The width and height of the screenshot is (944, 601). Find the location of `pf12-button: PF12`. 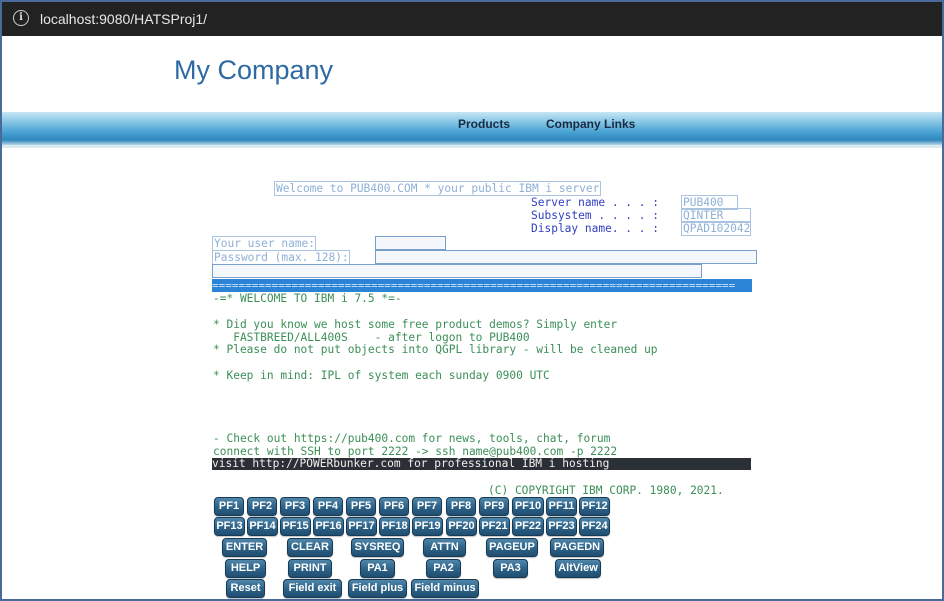

pf12-button: PF12 is located at coordinates (594, 506).